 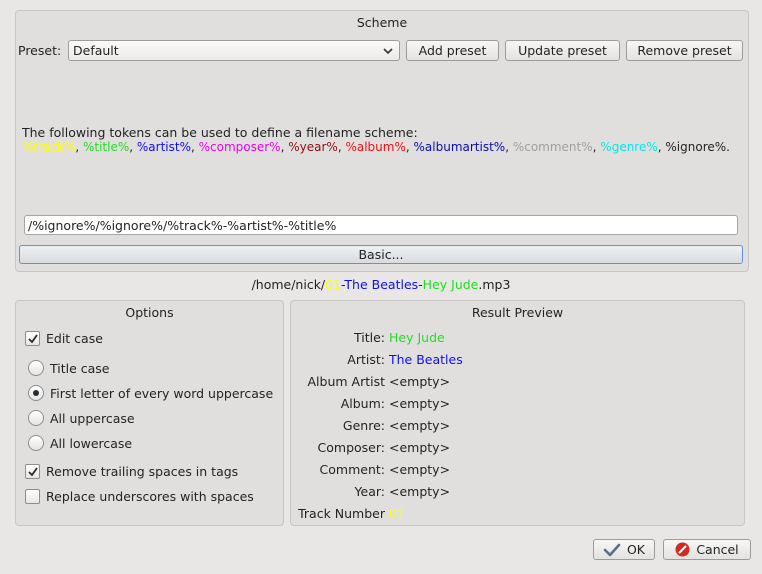 I want to click on token-item: %year%, so click(x=313, y=147).